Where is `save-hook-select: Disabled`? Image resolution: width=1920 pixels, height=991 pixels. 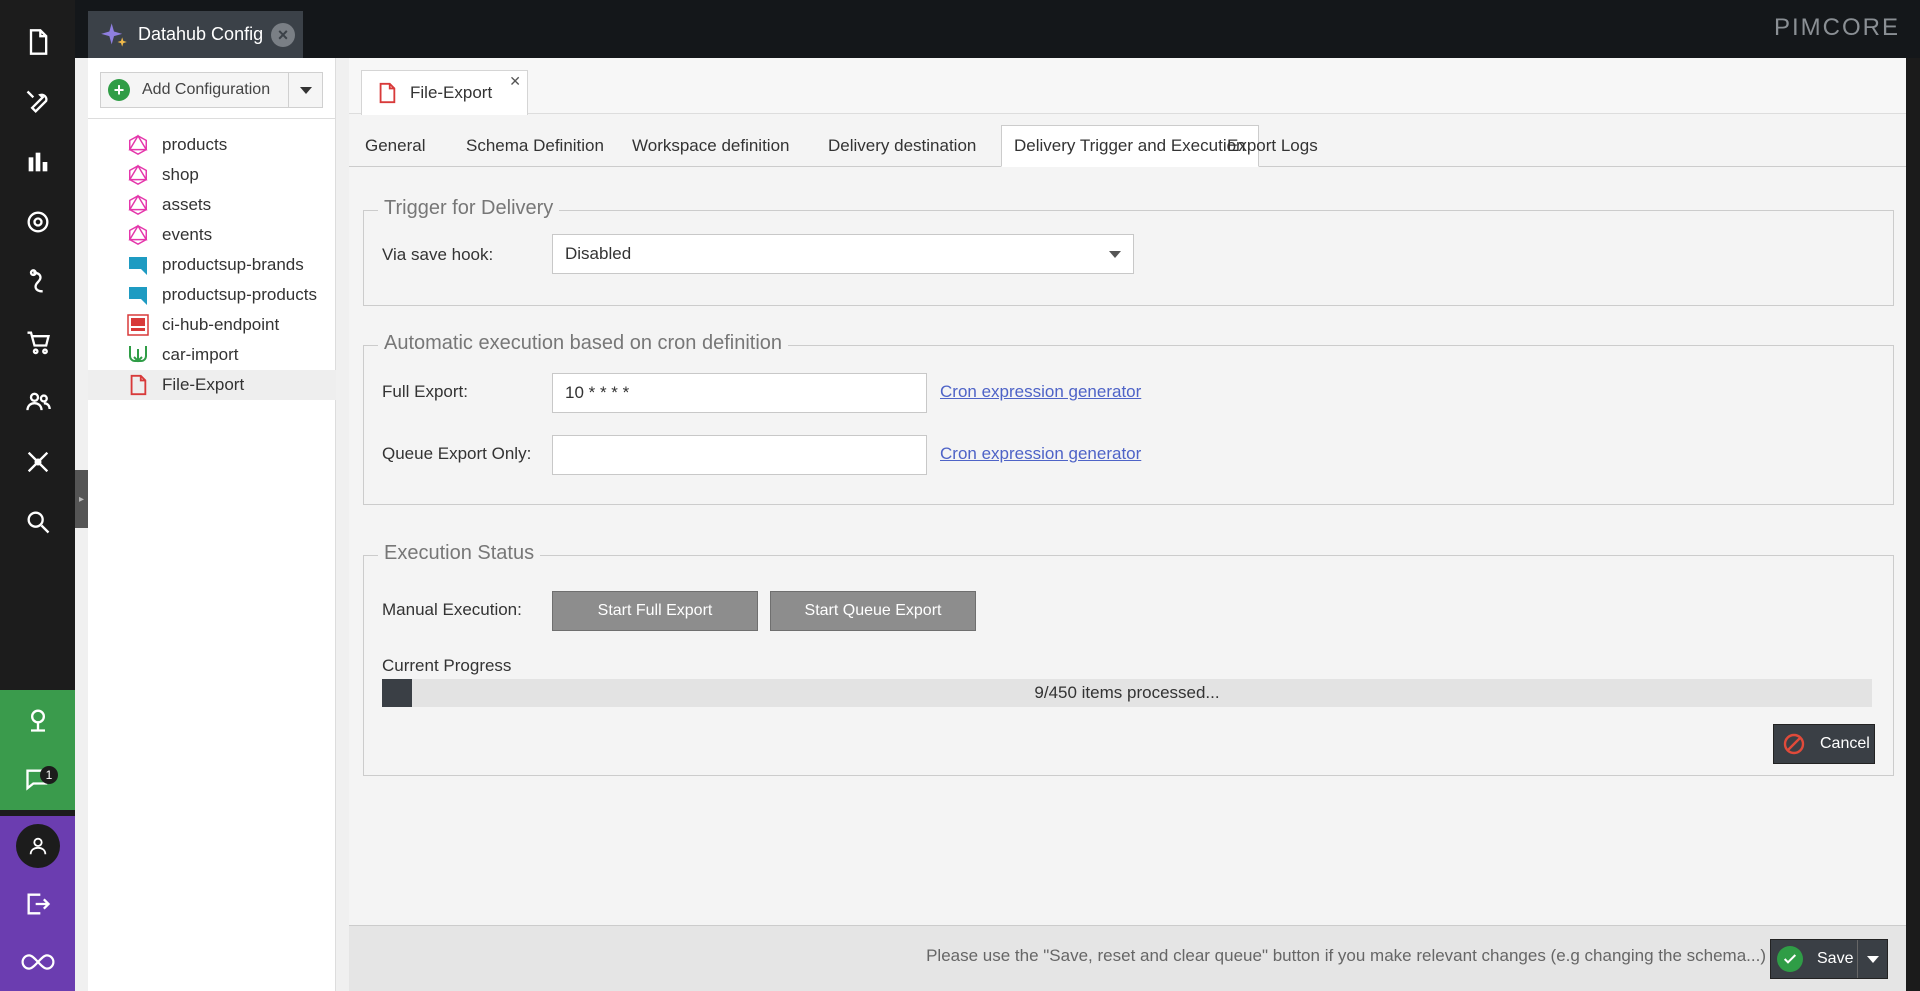 save-hook-select: Disabled is located at coordinates (843, 254).